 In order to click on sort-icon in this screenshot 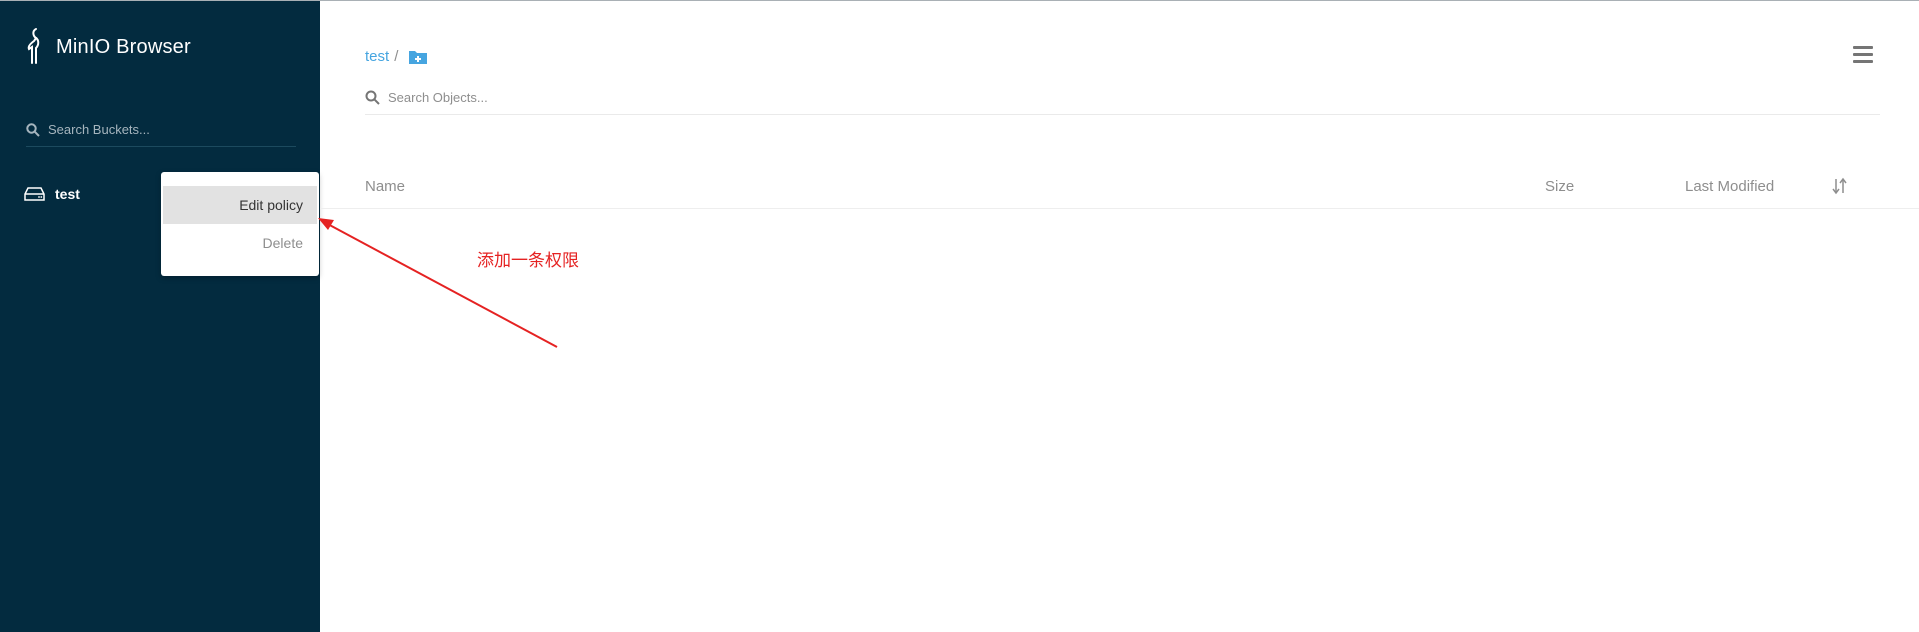, I will do `click(1840, 186)`.